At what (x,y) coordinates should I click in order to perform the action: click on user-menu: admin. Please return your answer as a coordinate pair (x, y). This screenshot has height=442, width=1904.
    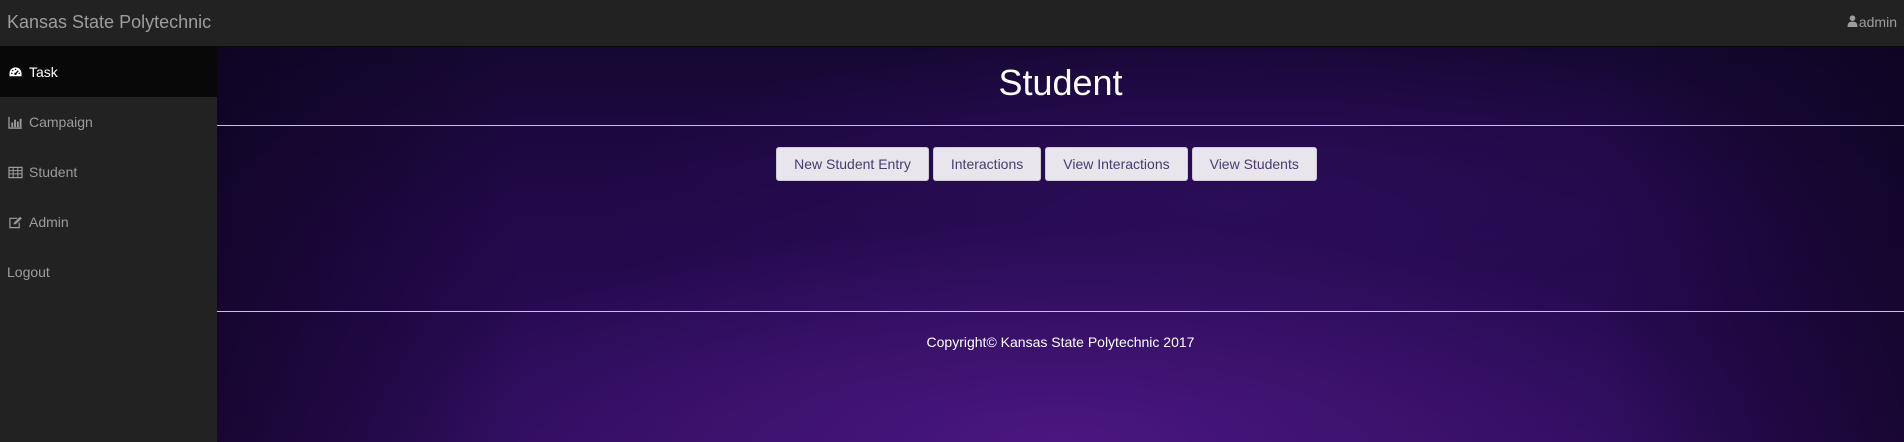
    Looking at the image, I should click on (1872, 22).